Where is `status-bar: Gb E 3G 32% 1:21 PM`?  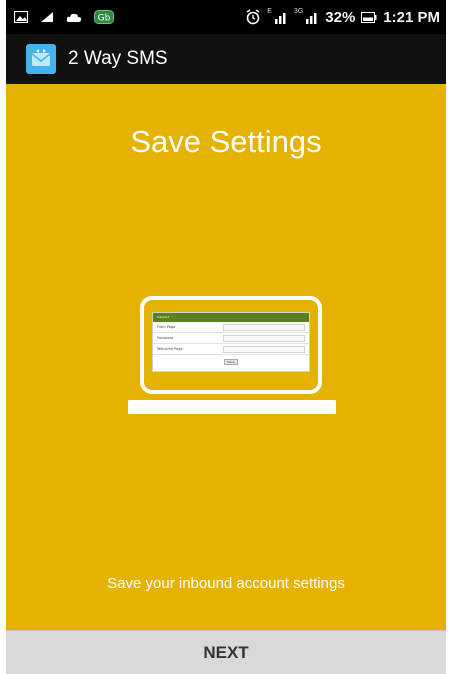
status-bar: Gb E 3G 32% 1:21 PM is located at coordinates (226, 17).